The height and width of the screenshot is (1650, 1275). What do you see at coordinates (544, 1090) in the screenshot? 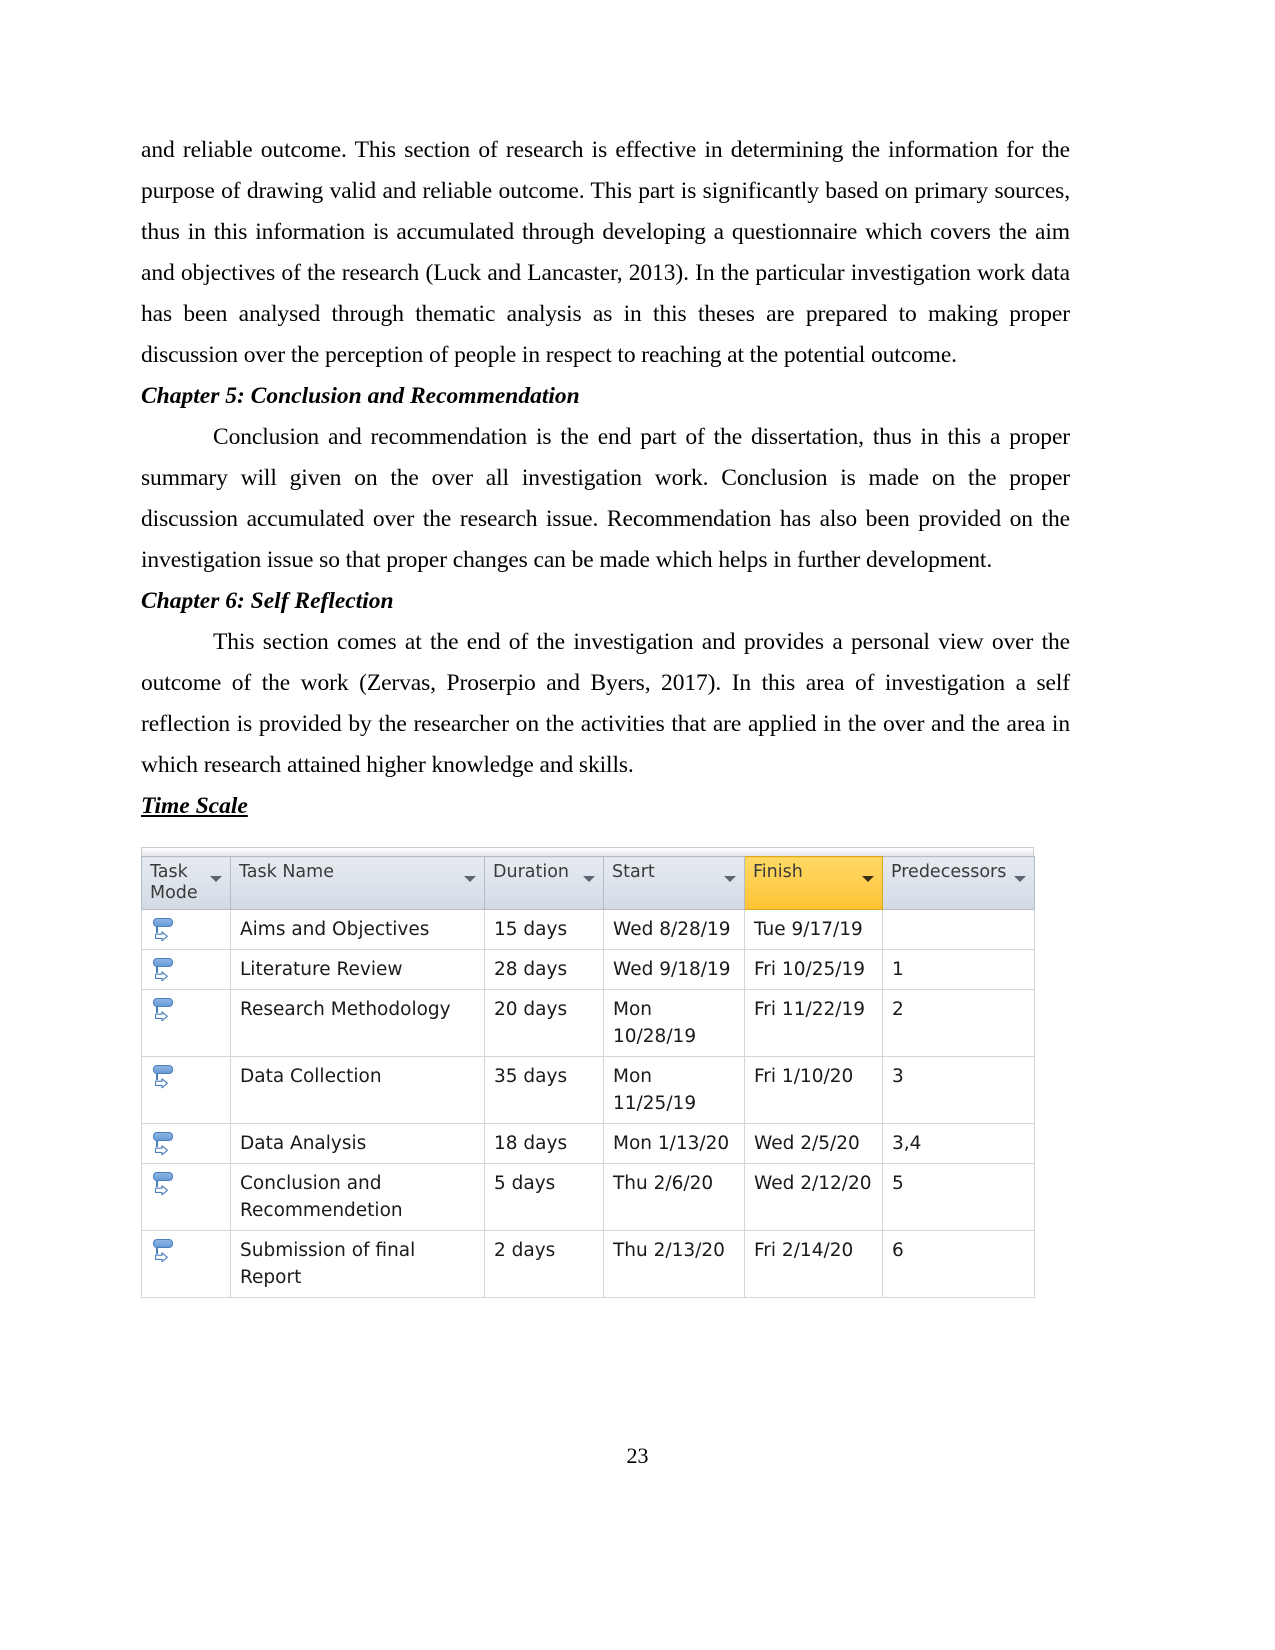
I see `cell-duration: 35 days` at bounding box center [544, 1090].